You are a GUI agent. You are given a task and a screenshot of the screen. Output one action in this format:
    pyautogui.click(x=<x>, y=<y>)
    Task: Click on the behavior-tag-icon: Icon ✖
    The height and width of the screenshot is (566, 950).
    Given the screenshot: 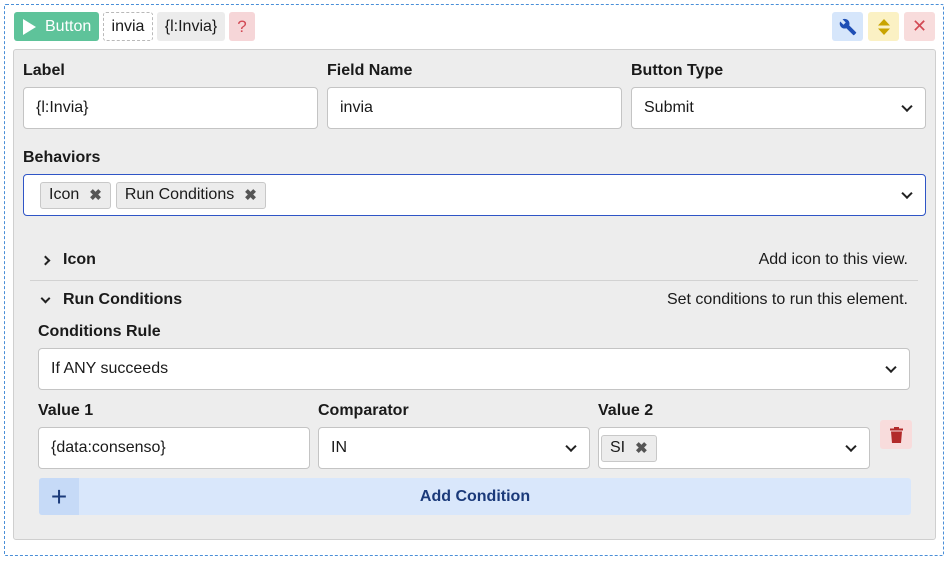 What is the action you would take?
    pyautogui.click(x=75, y=195)
    